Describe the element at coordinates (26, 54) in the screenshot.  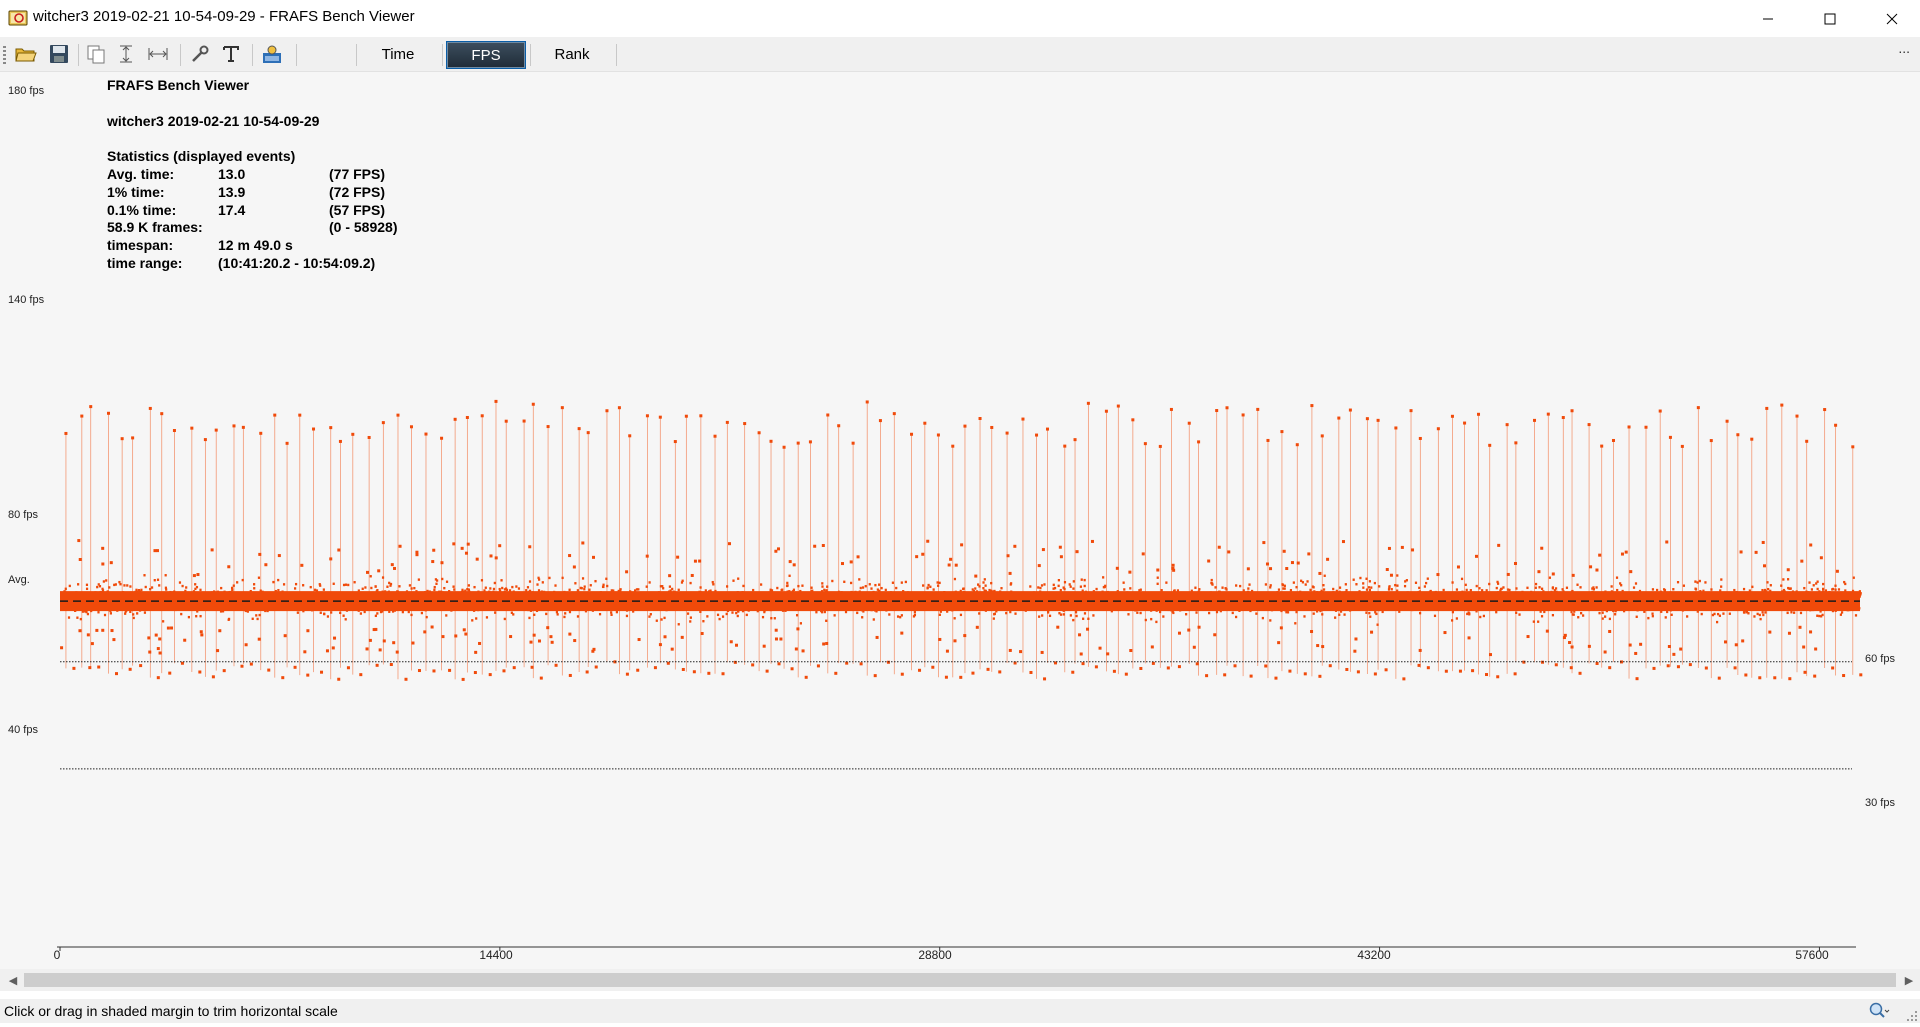
I see `open-folder-icon` at that location.